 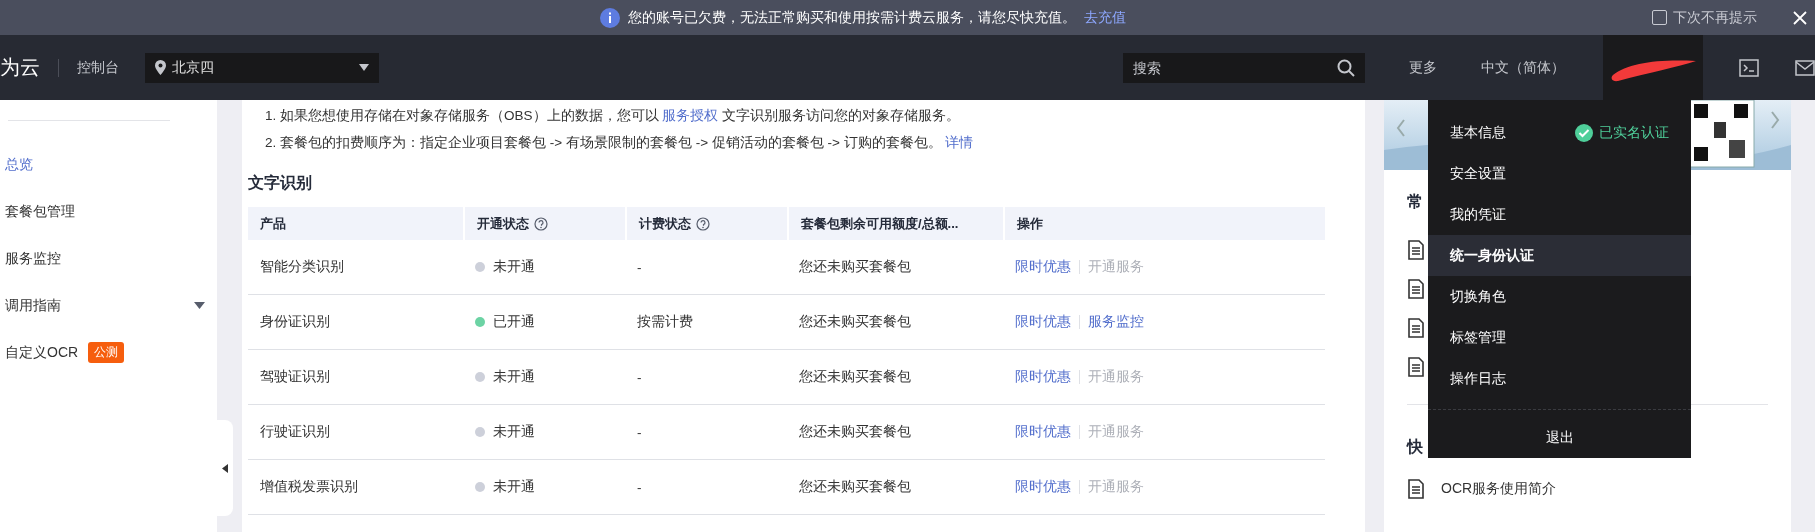 I want to click on sidebar-item: 总览, so click(x=102, y=164).